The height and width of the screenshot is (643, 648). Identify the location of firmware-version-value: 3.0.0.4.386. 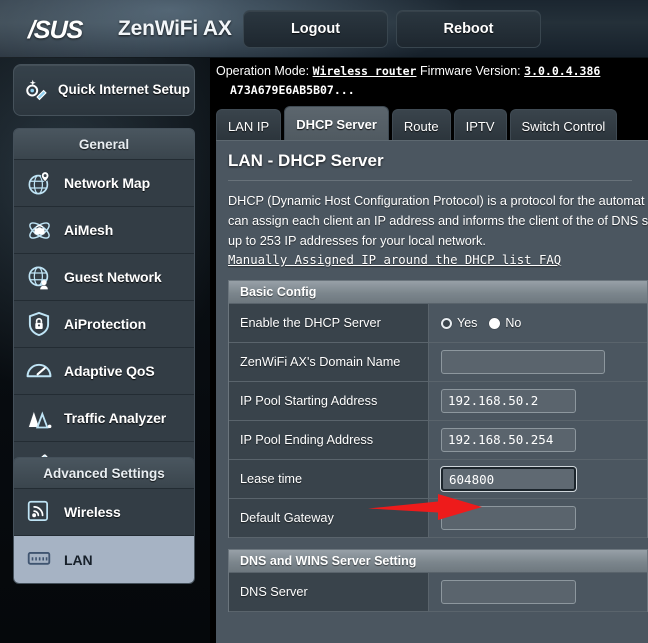
(562, 71).